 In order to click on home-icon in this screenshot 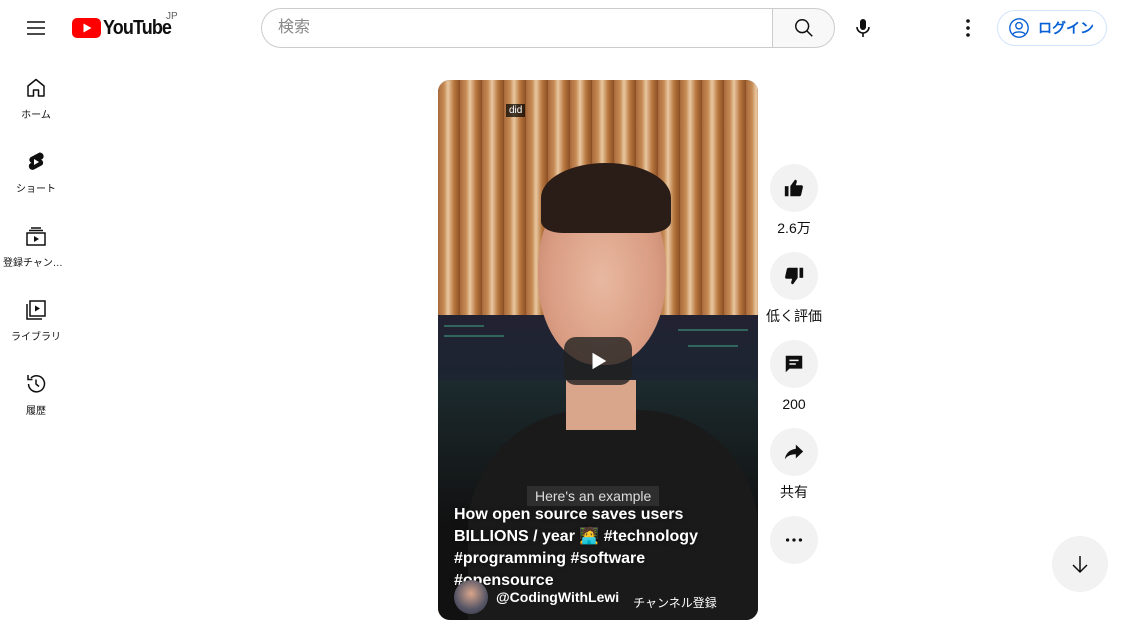, I will do `click(36, 87)`.